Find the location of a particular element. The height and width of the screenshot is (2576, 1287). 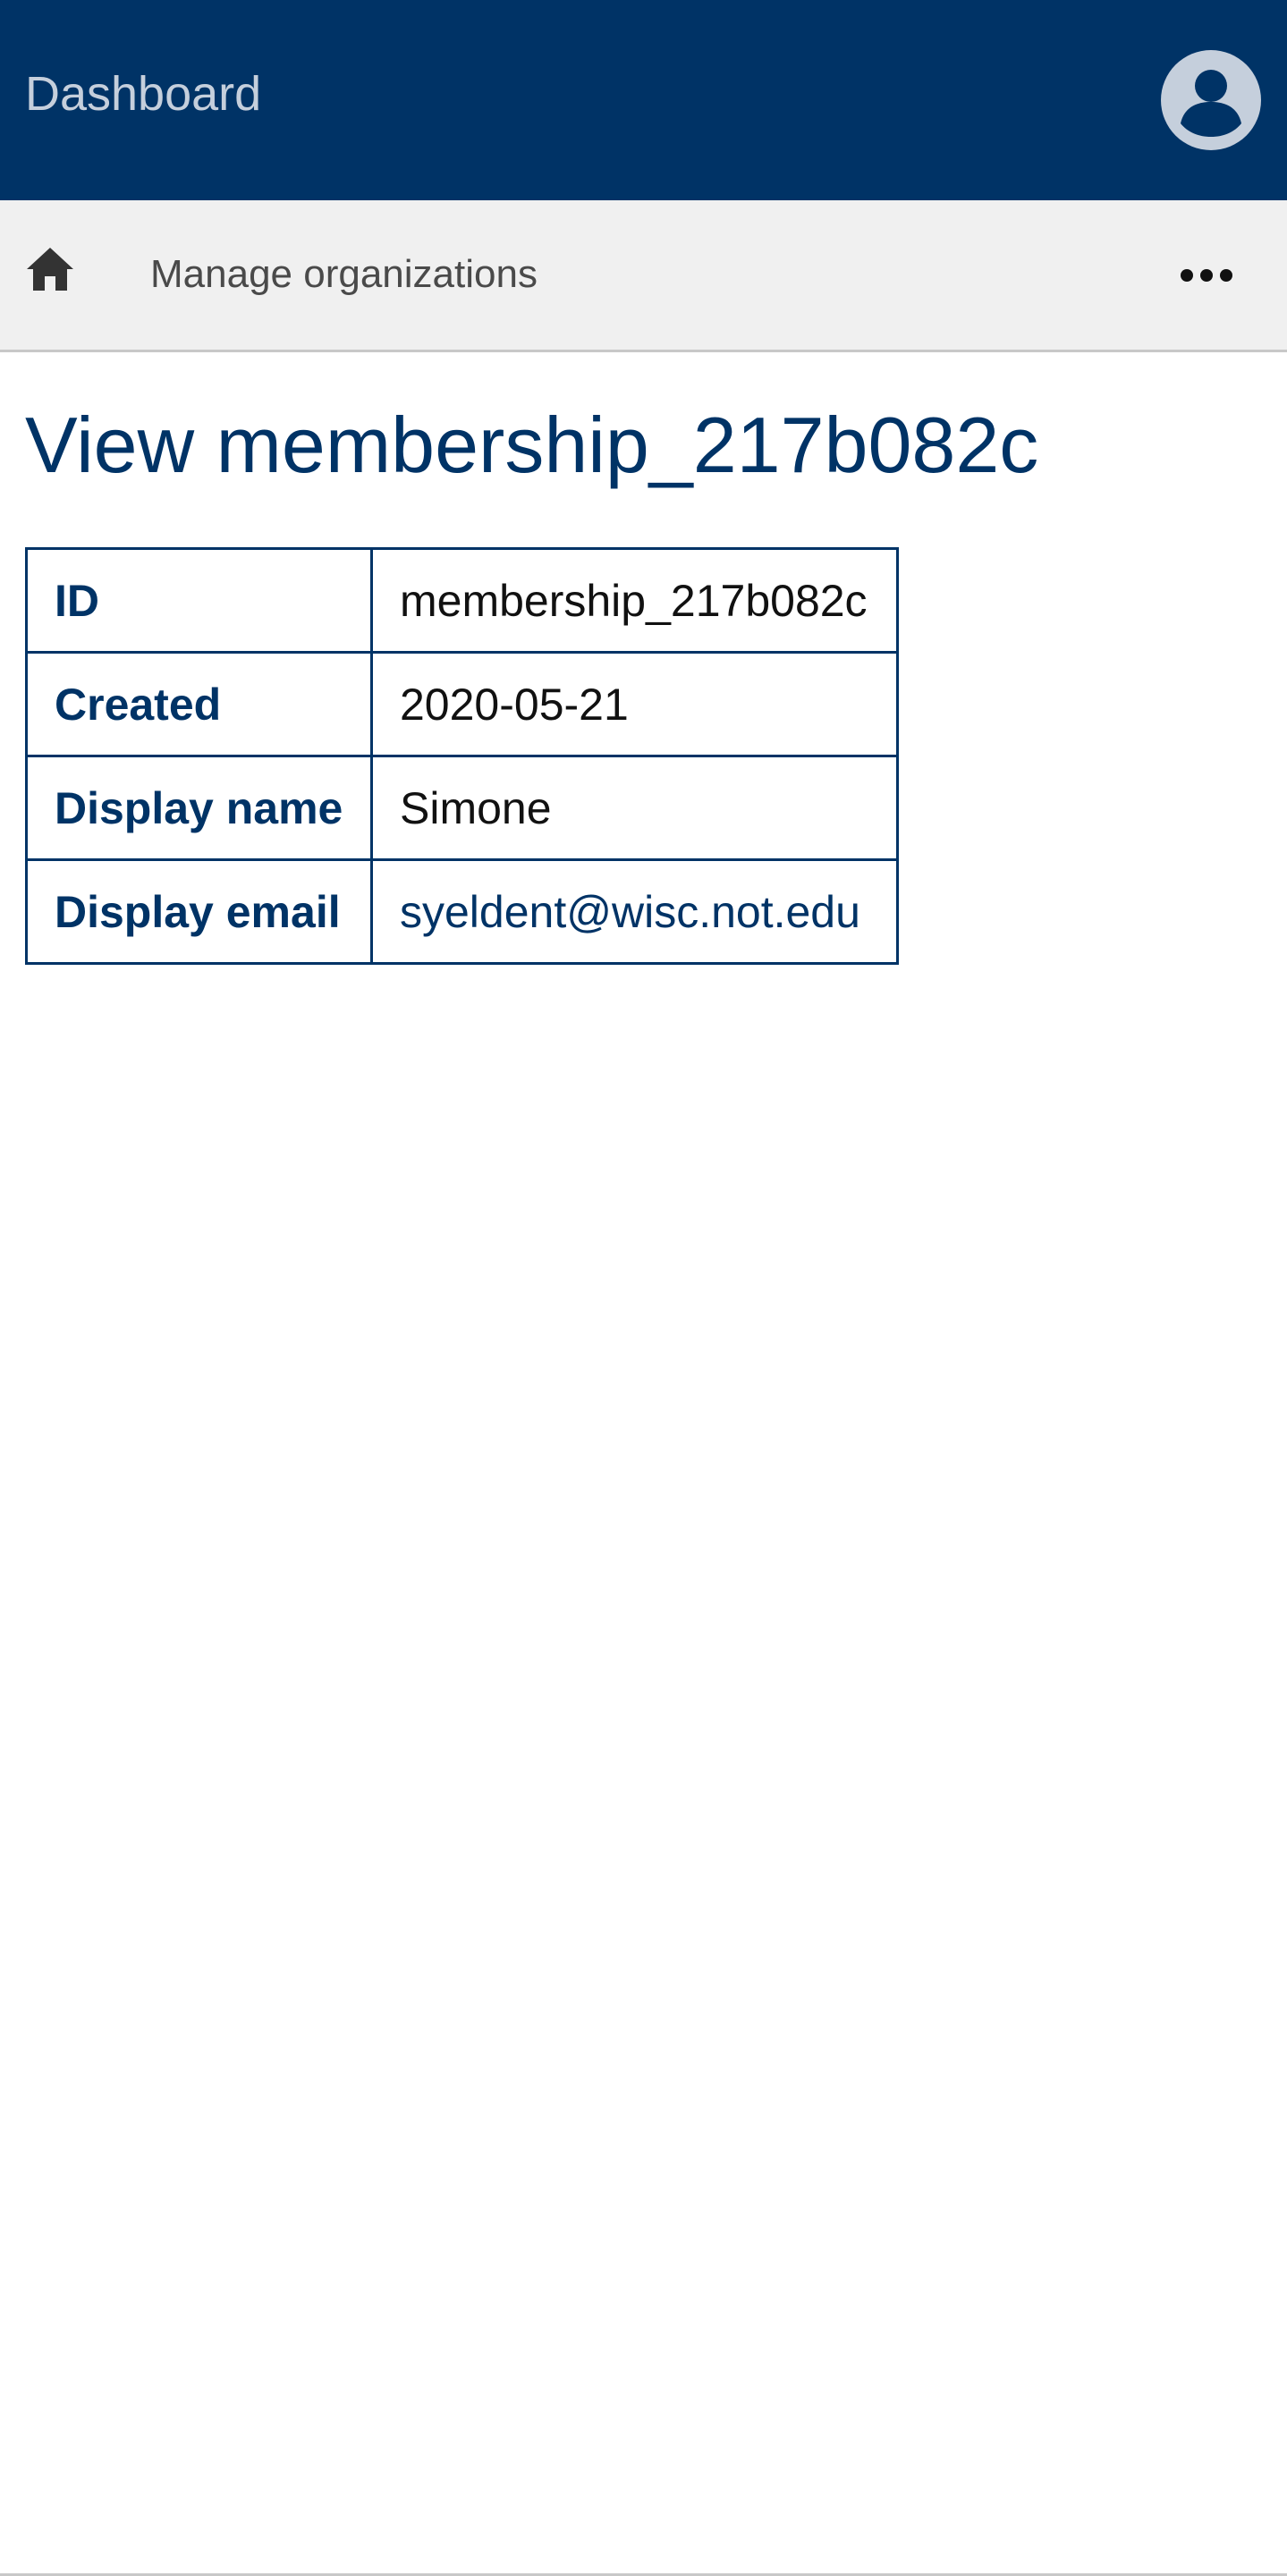

display-email-link: syeldent@wisc.not.edu is located at coordinates (630, 912).